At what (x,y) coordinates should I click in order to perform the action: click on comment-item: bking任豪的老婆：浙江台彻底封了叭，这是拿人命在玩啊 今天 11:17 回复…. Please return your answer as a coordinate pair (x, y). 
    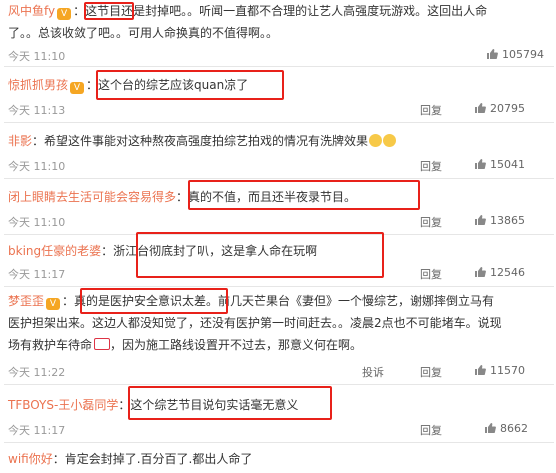
    Looking at the image, I should click on (278, 258).